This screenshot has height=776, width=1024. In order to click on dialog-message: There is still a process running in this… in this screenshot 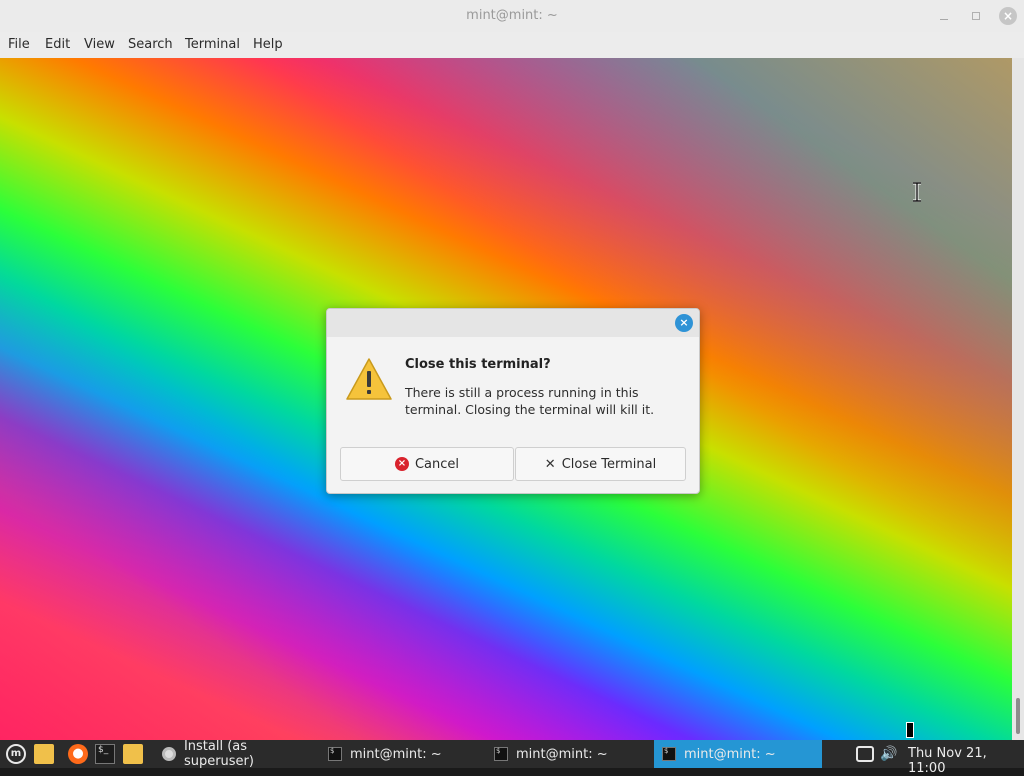, I will do `click(530, 401)`.